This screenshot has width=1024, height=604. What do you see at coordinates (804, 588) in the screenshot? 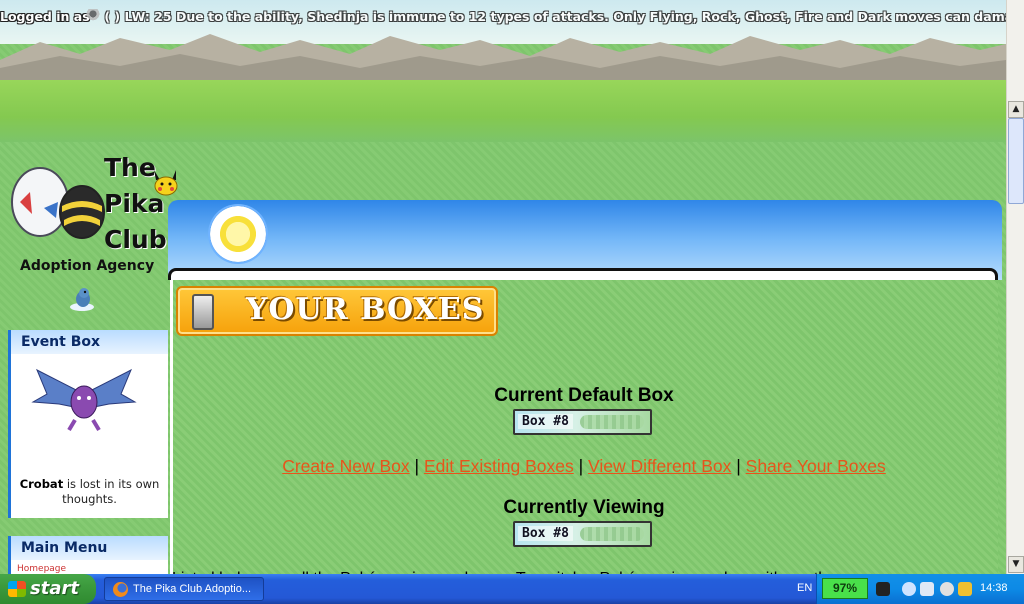
I see `language-indicator: EN` at bounding box center [804, 588].